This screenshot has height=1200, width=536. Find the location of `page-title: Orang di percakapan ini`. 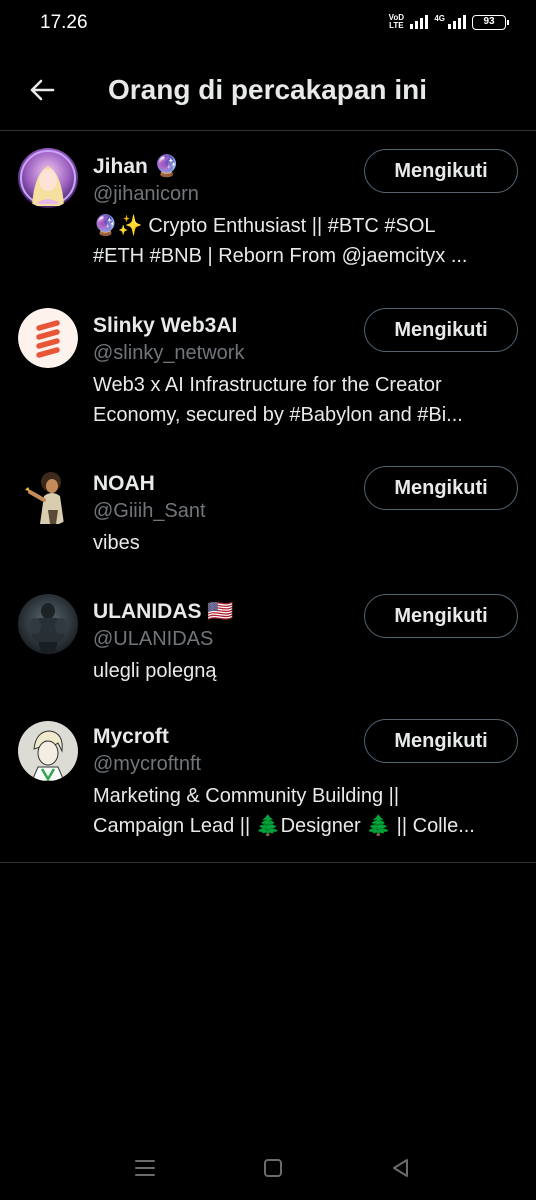

page-title: Orang di percakapan ini is located at coordinates (267, 89).